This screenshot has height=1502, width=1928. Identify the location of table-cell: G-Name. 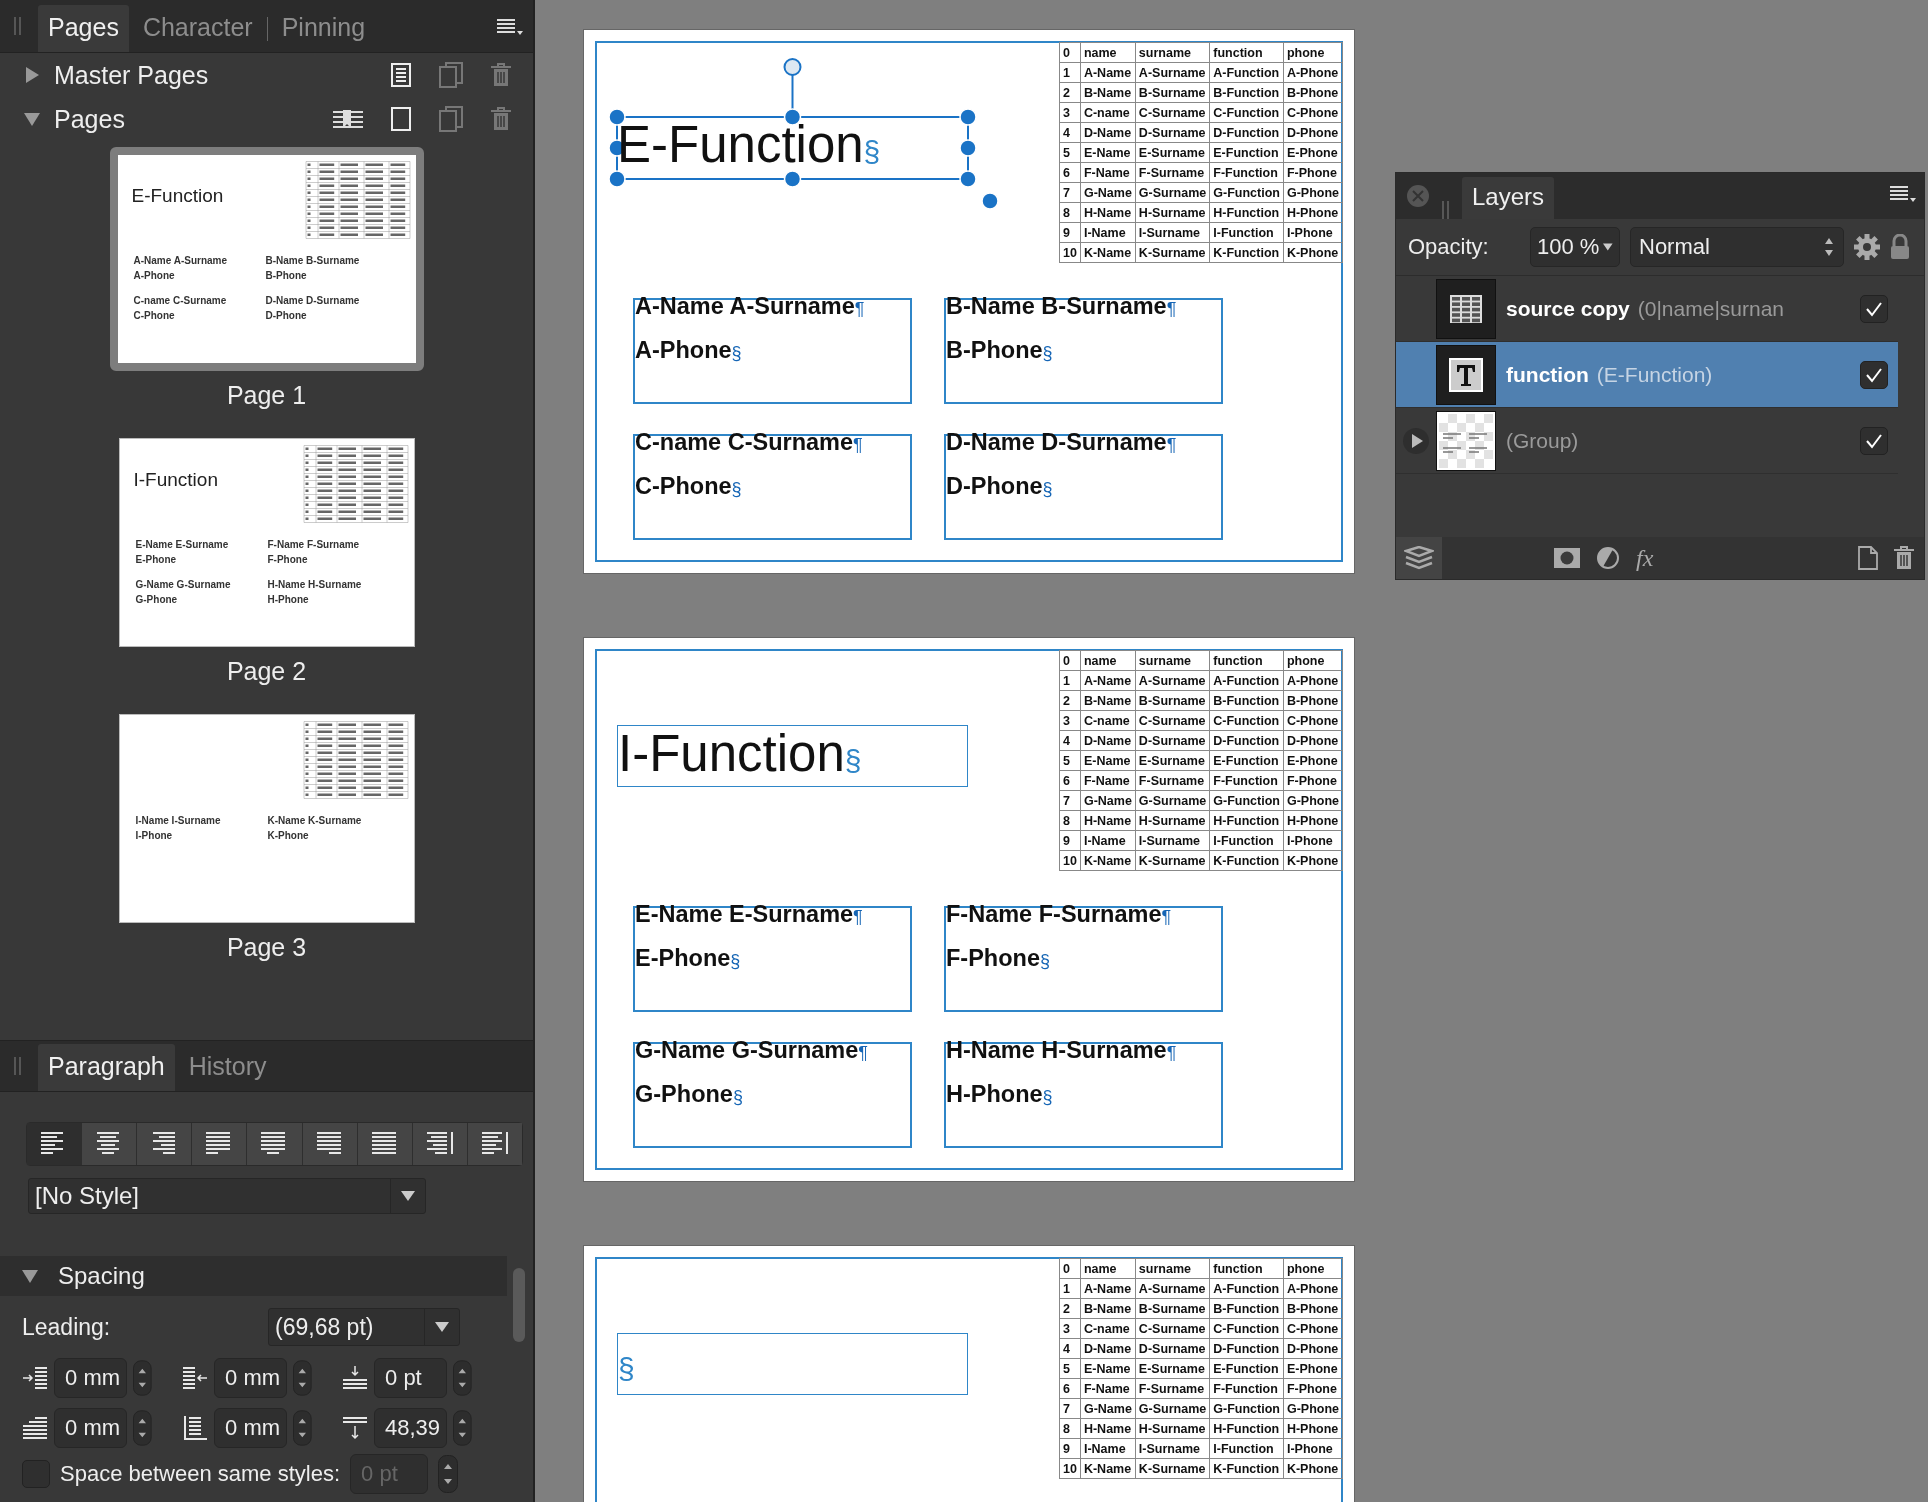
(1108, 800).